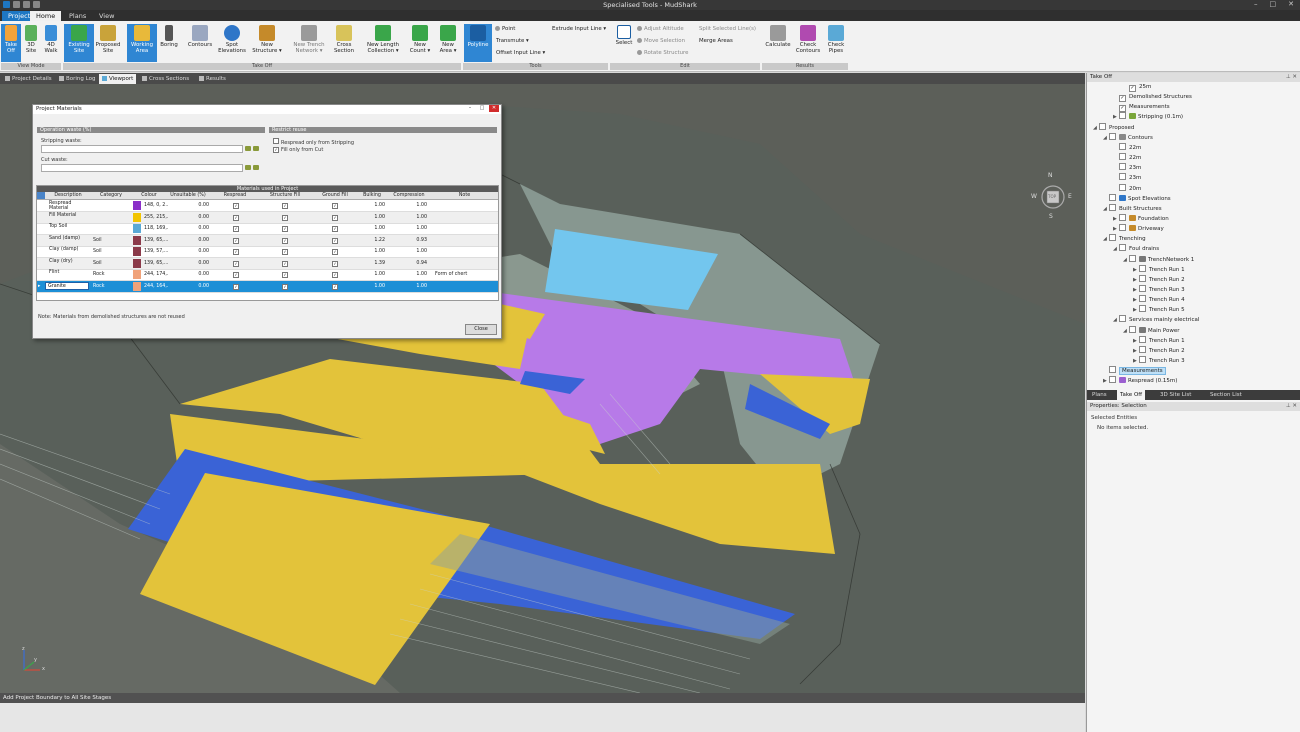 The height and width of the screenshot is (732, 1300). I want to click on description-cell: Top Soil, so click(70, 229).